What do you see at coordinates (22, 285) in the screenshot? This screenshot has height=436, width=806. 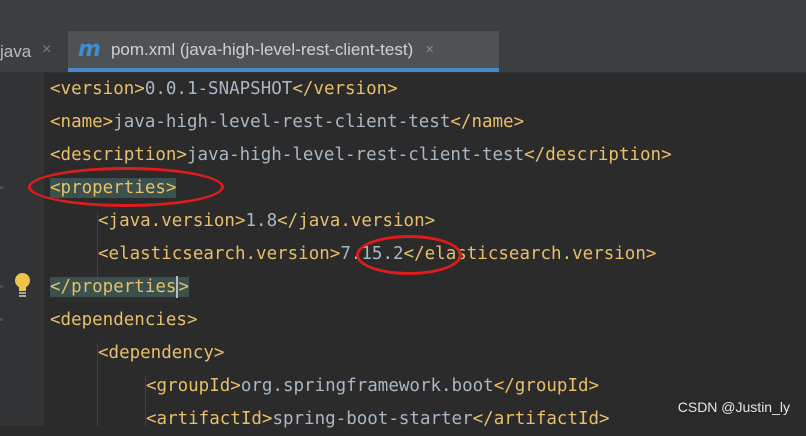 I see `lightbulb-icon` at bounding box center [22, 285].